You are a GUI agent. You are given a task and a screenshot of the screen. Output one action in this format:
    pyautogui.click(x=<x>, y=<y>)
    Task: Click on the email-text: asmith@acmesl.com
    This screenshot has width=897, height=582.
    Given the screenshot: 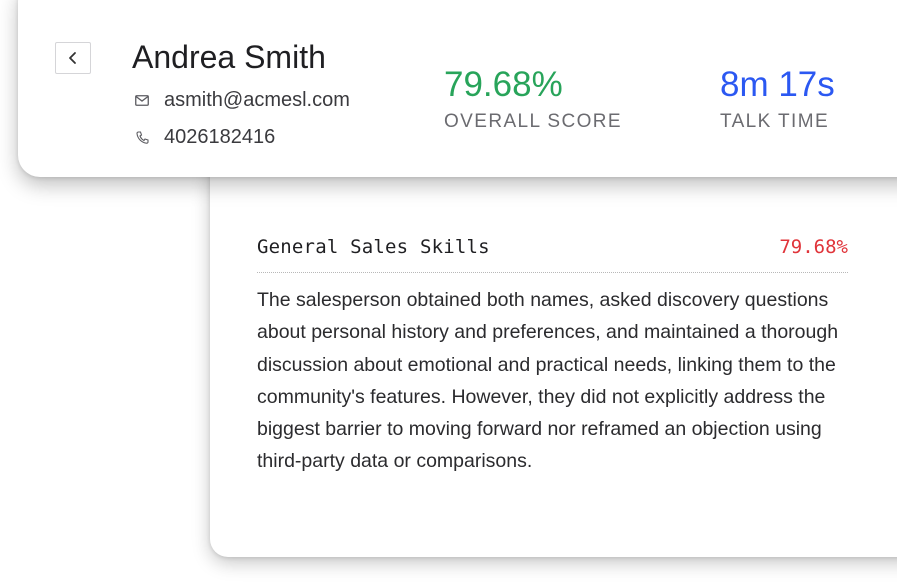 What is the action you would take?
    pyautogui.click(x=257, y=100)
    